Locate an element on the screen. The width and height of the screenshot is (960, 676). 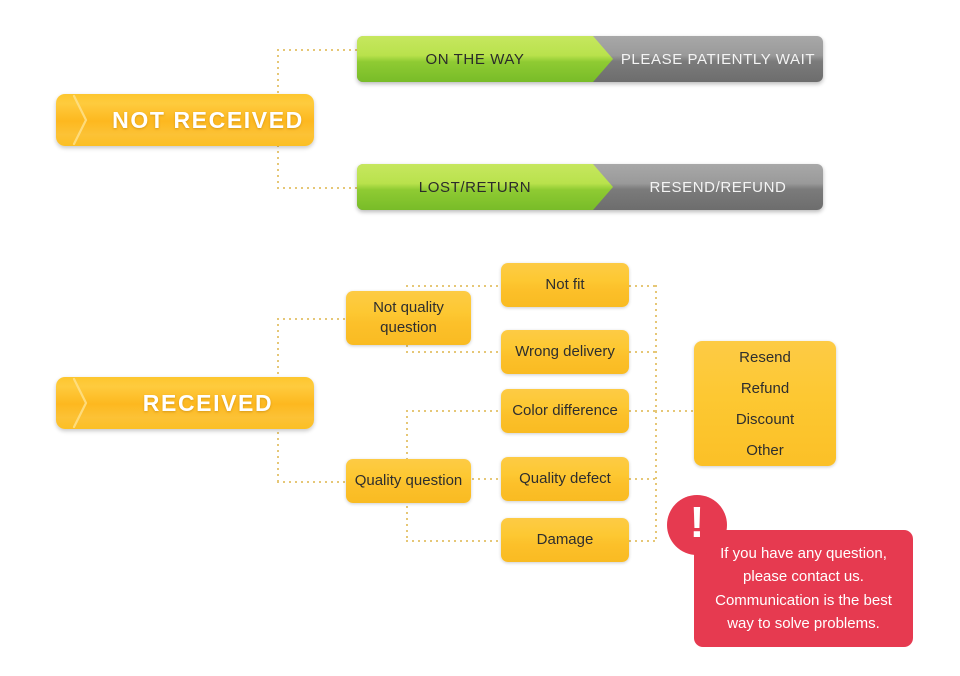
notice-line-3: Communication is the best is located at coordinates (803, 600).